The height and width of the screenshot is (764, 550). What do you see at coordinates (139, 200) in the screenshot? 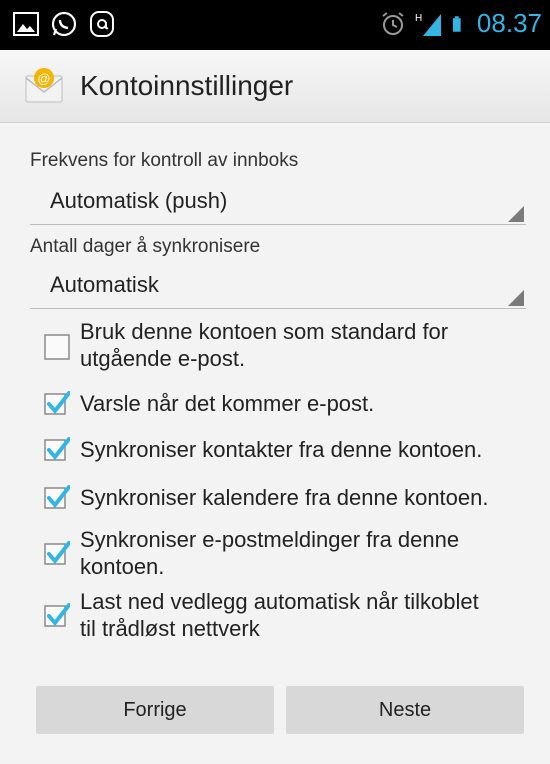
I see `frequency-value: Automatisk (push)` at bounding box center [139, 200].